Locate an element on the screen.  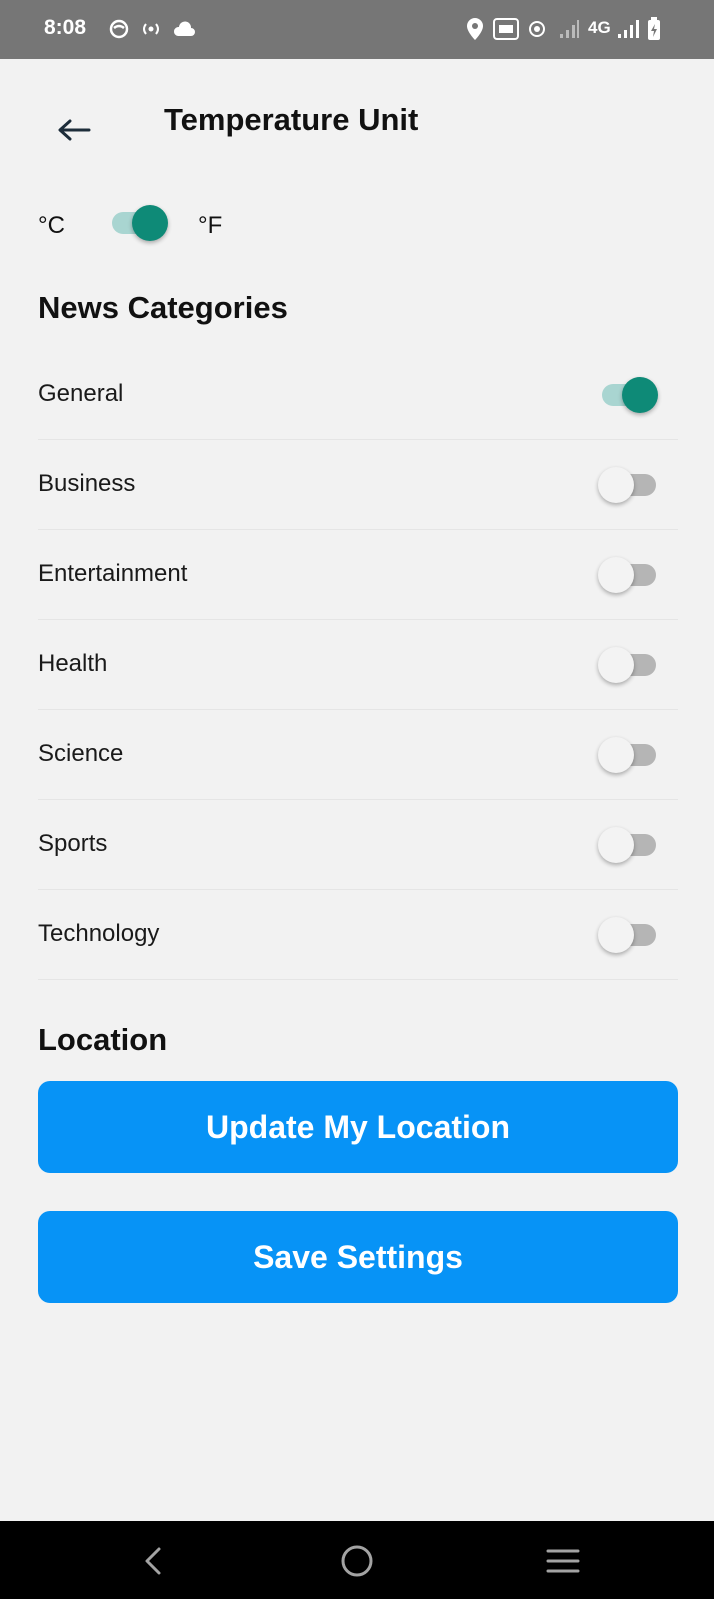
category-label: General is located at coordinates (81, 393).